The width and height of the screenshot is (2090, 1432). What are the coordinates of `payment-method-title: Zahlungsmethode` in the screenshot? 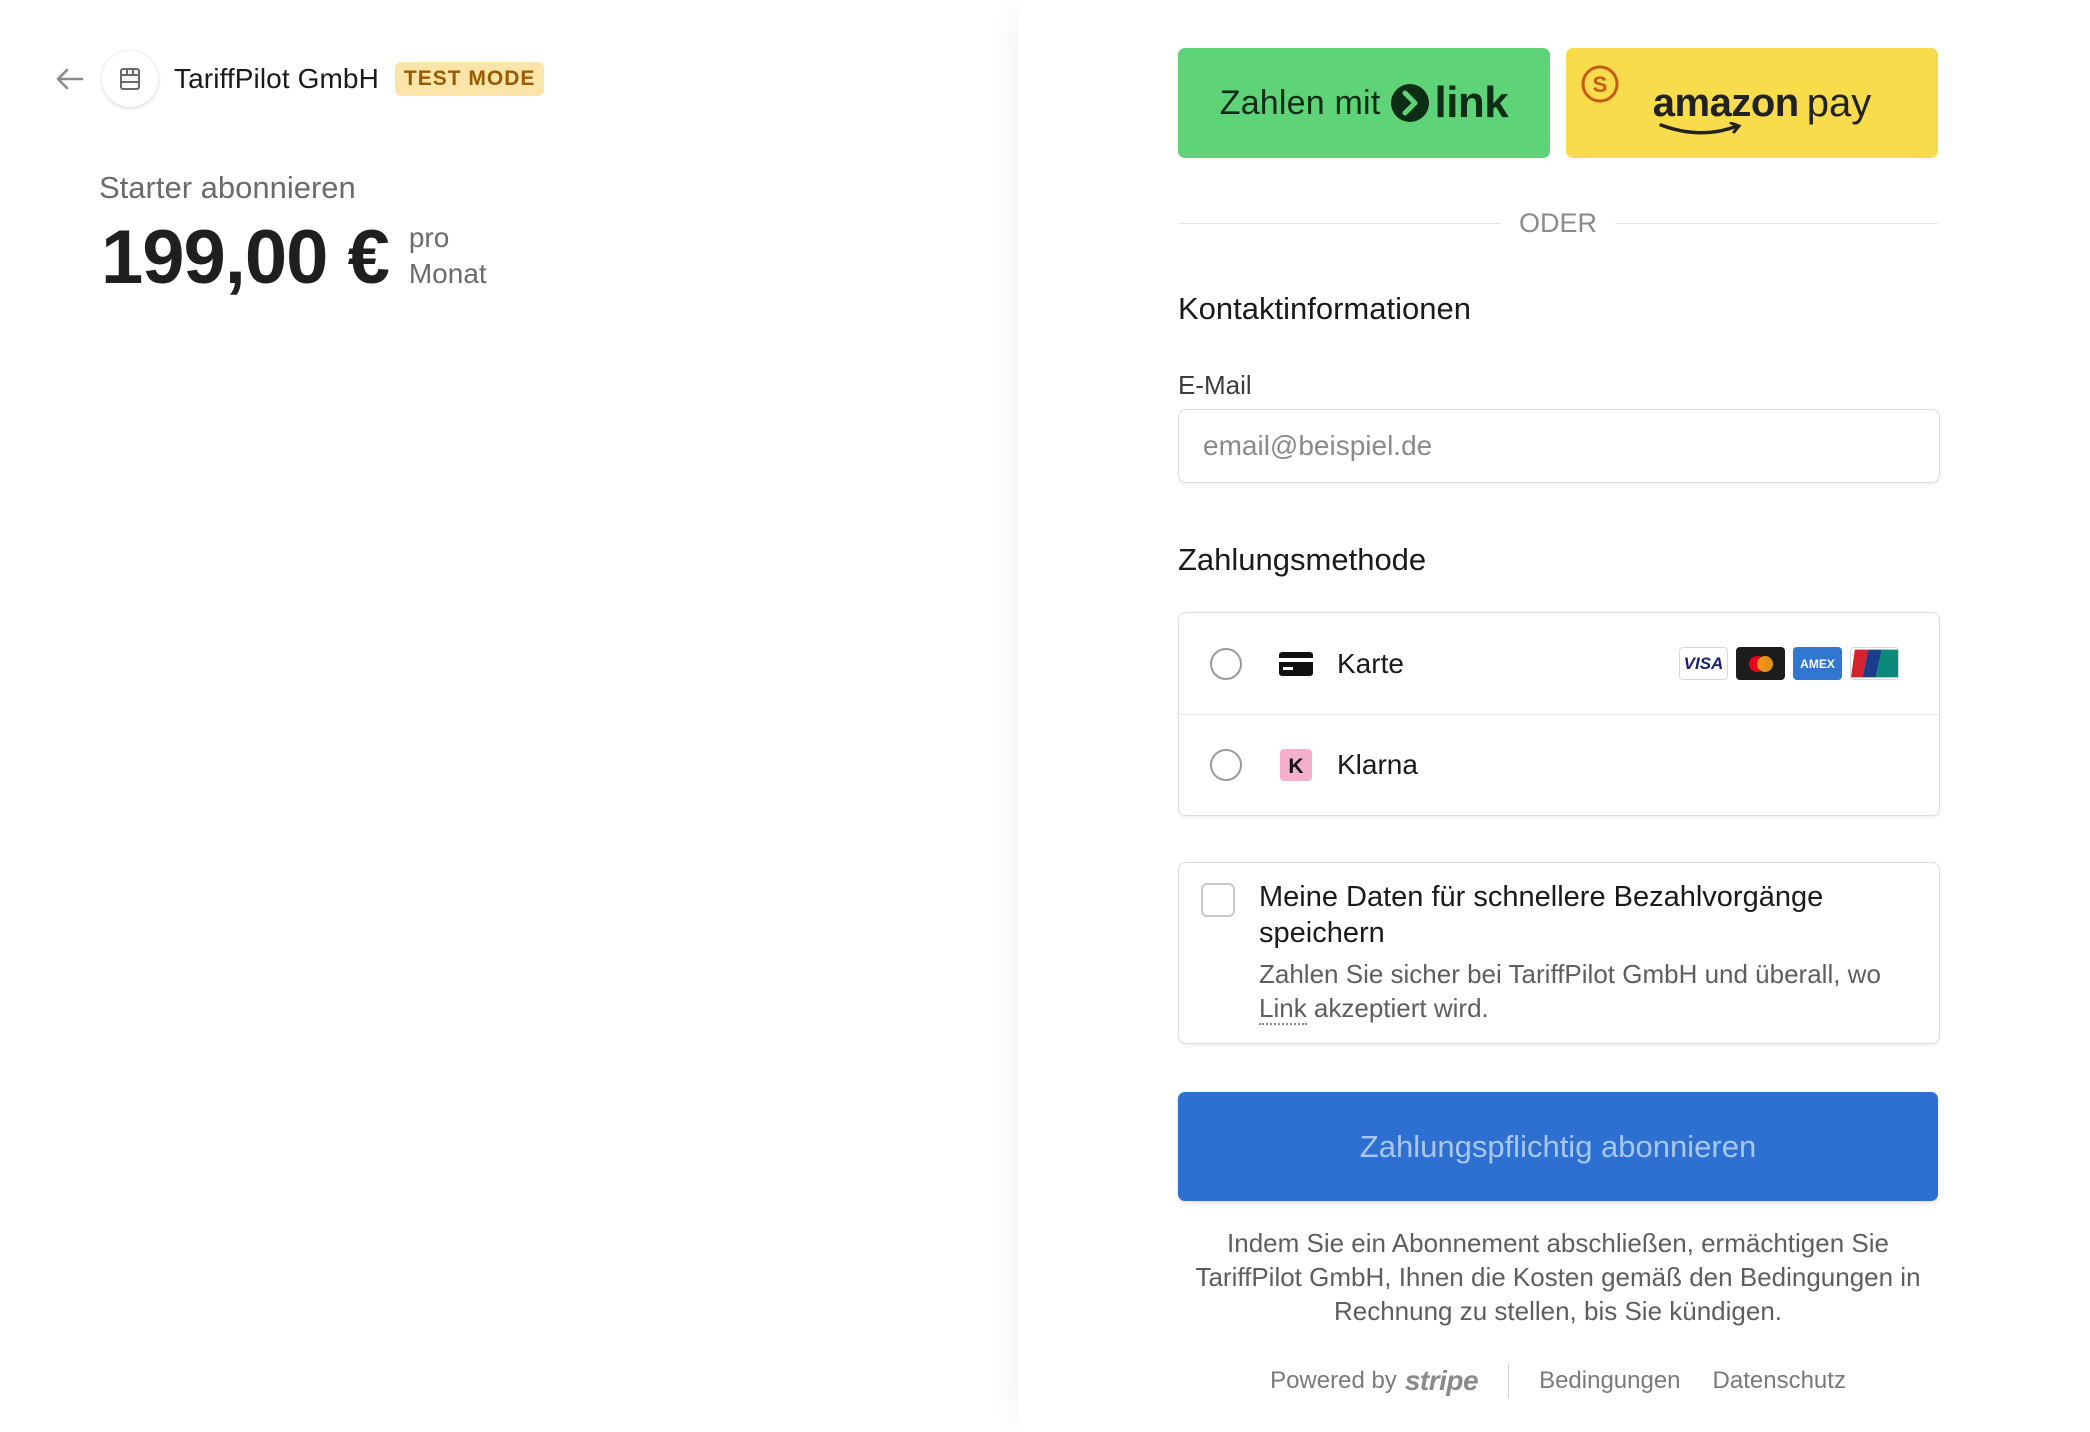 It's located at (1302, 559).